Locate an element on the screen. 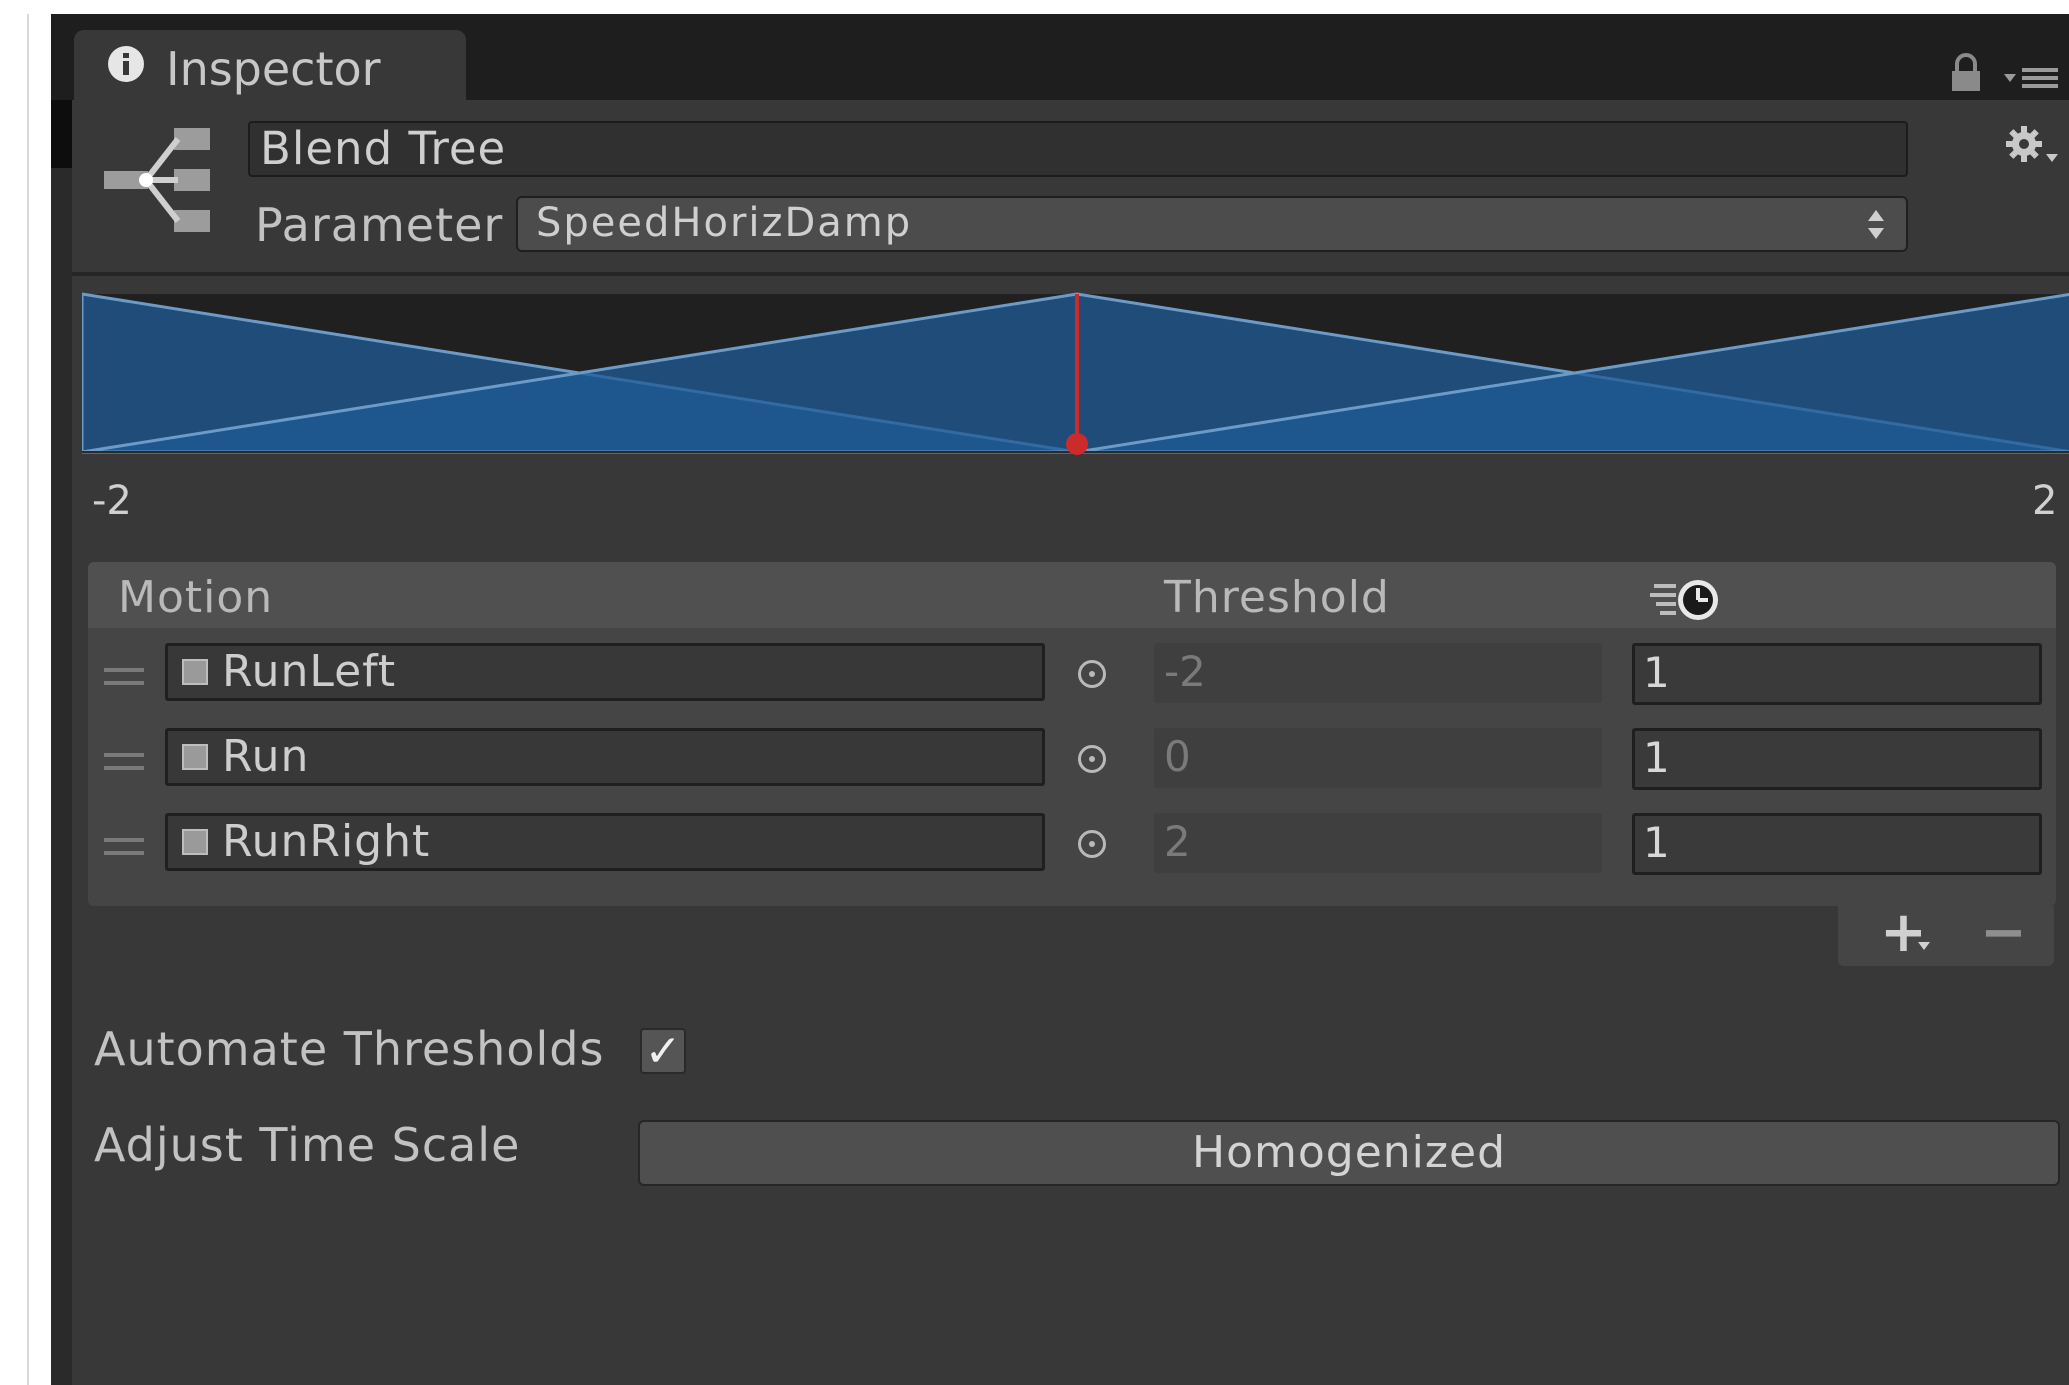  threshold-value: 0 is located at coordinates (1177, 756).